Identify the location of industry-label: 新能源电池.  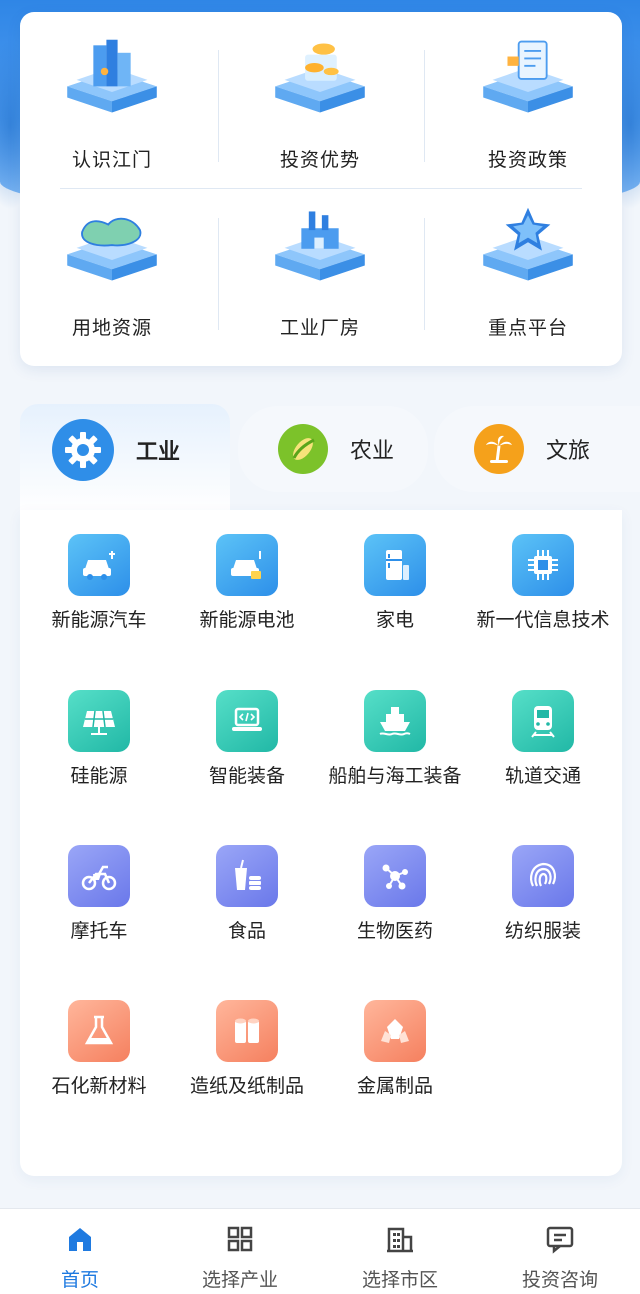
(247, 620).